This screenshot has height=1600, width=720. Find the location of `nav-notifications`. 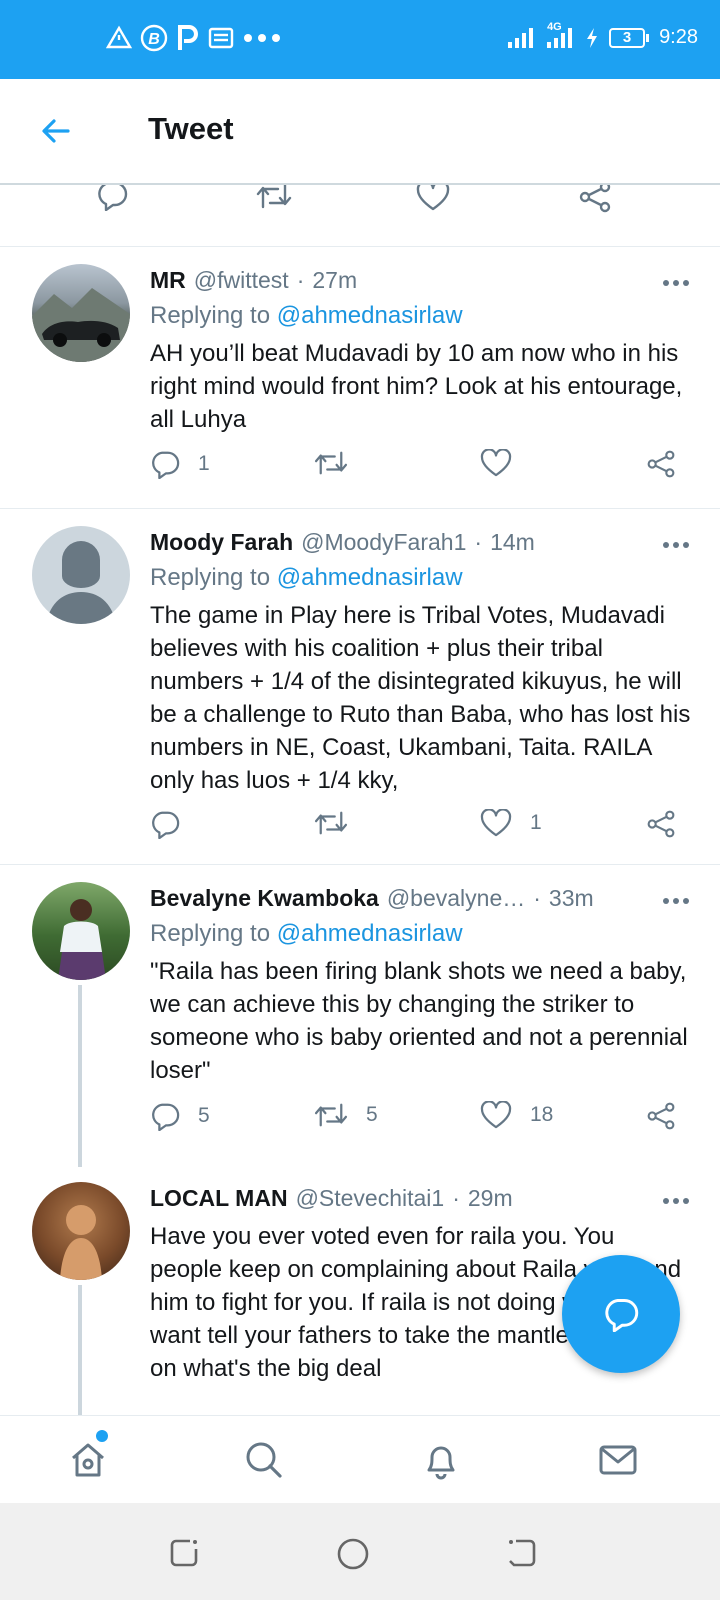

nav-notifications is located at coordinates (441, 1462).